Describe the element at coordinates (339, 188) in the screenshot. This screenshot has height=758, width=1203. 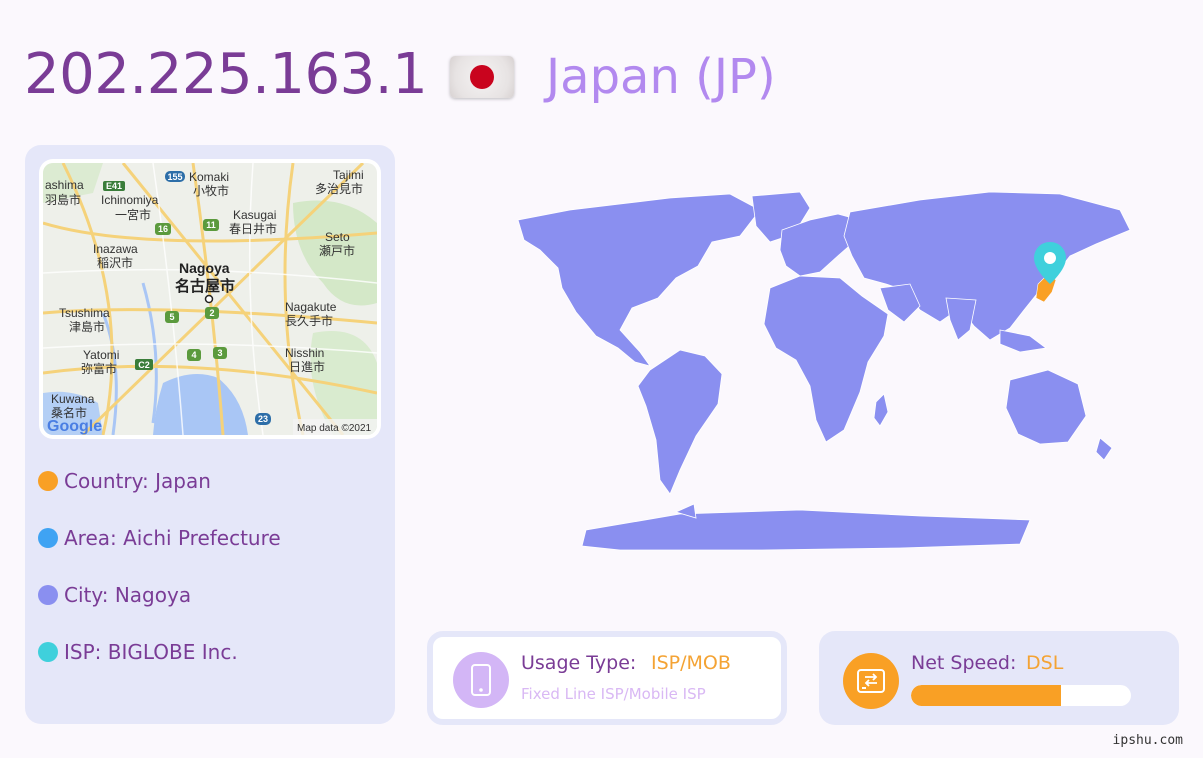
I see `map-label-tajimi-jp: 多治見市` at that location.